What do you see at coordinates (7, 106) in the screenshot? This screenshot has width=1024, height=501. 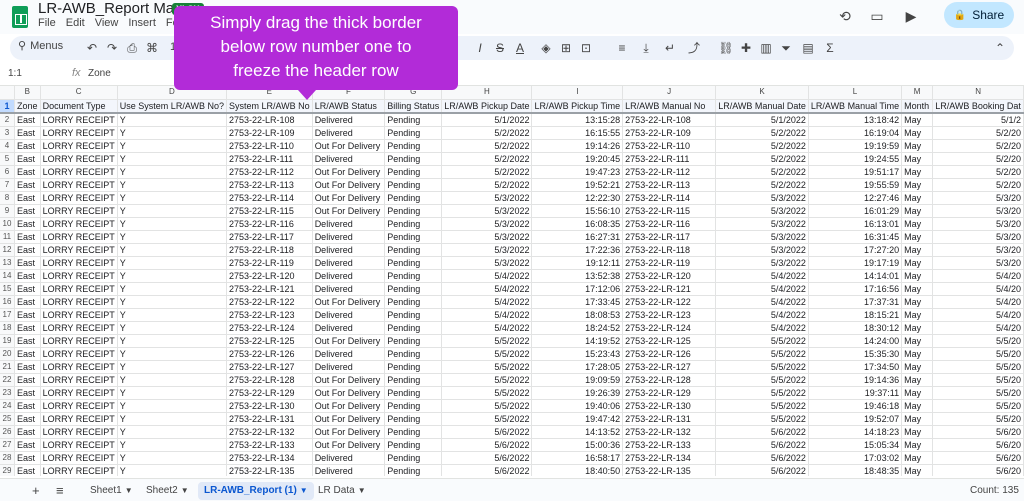 I see `row-number: 1` at bounding box center [7, 106].